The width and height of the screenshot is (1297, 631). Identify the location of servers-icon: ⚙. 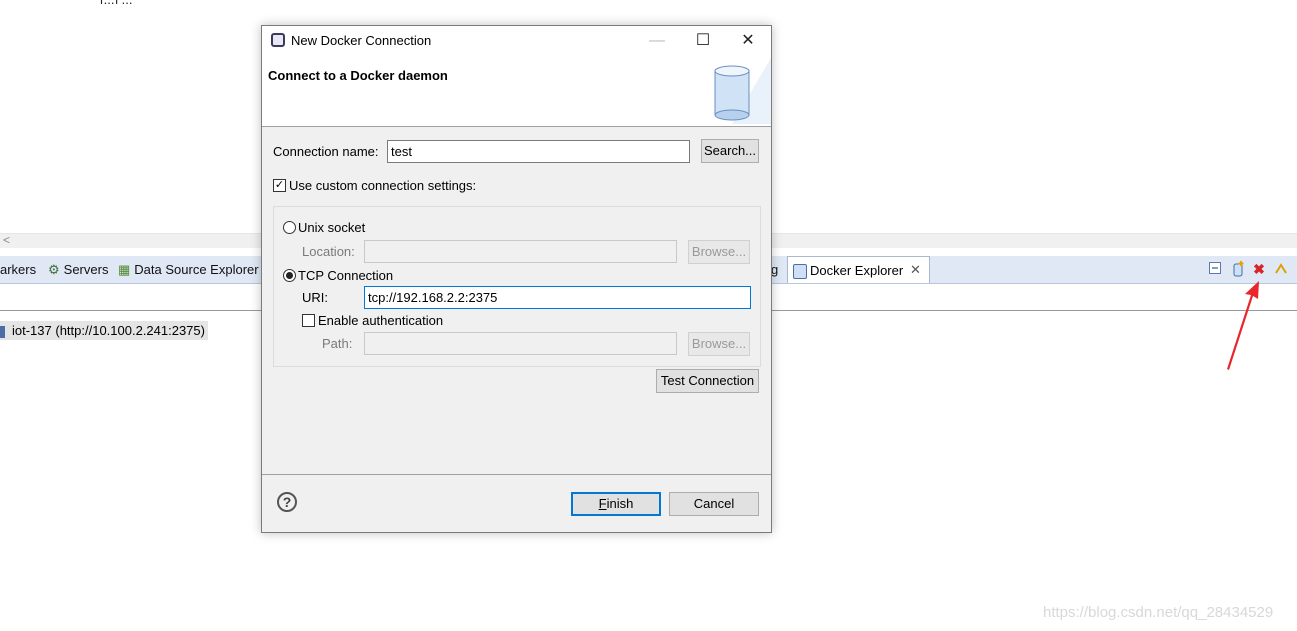
(54, 269).